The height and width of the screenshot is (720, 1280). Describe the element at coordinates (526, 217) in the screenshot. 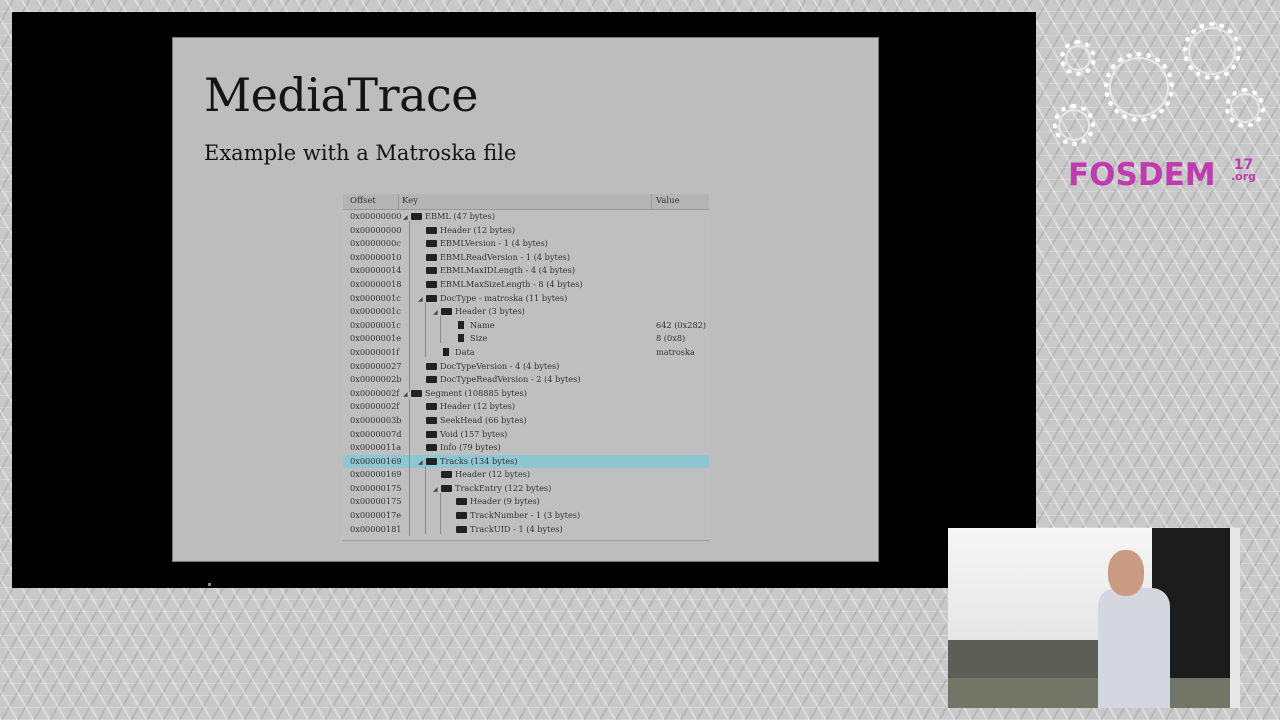

I see `tree-row: 0x00000000 ◢ EBML (47 bytes)` at that location.